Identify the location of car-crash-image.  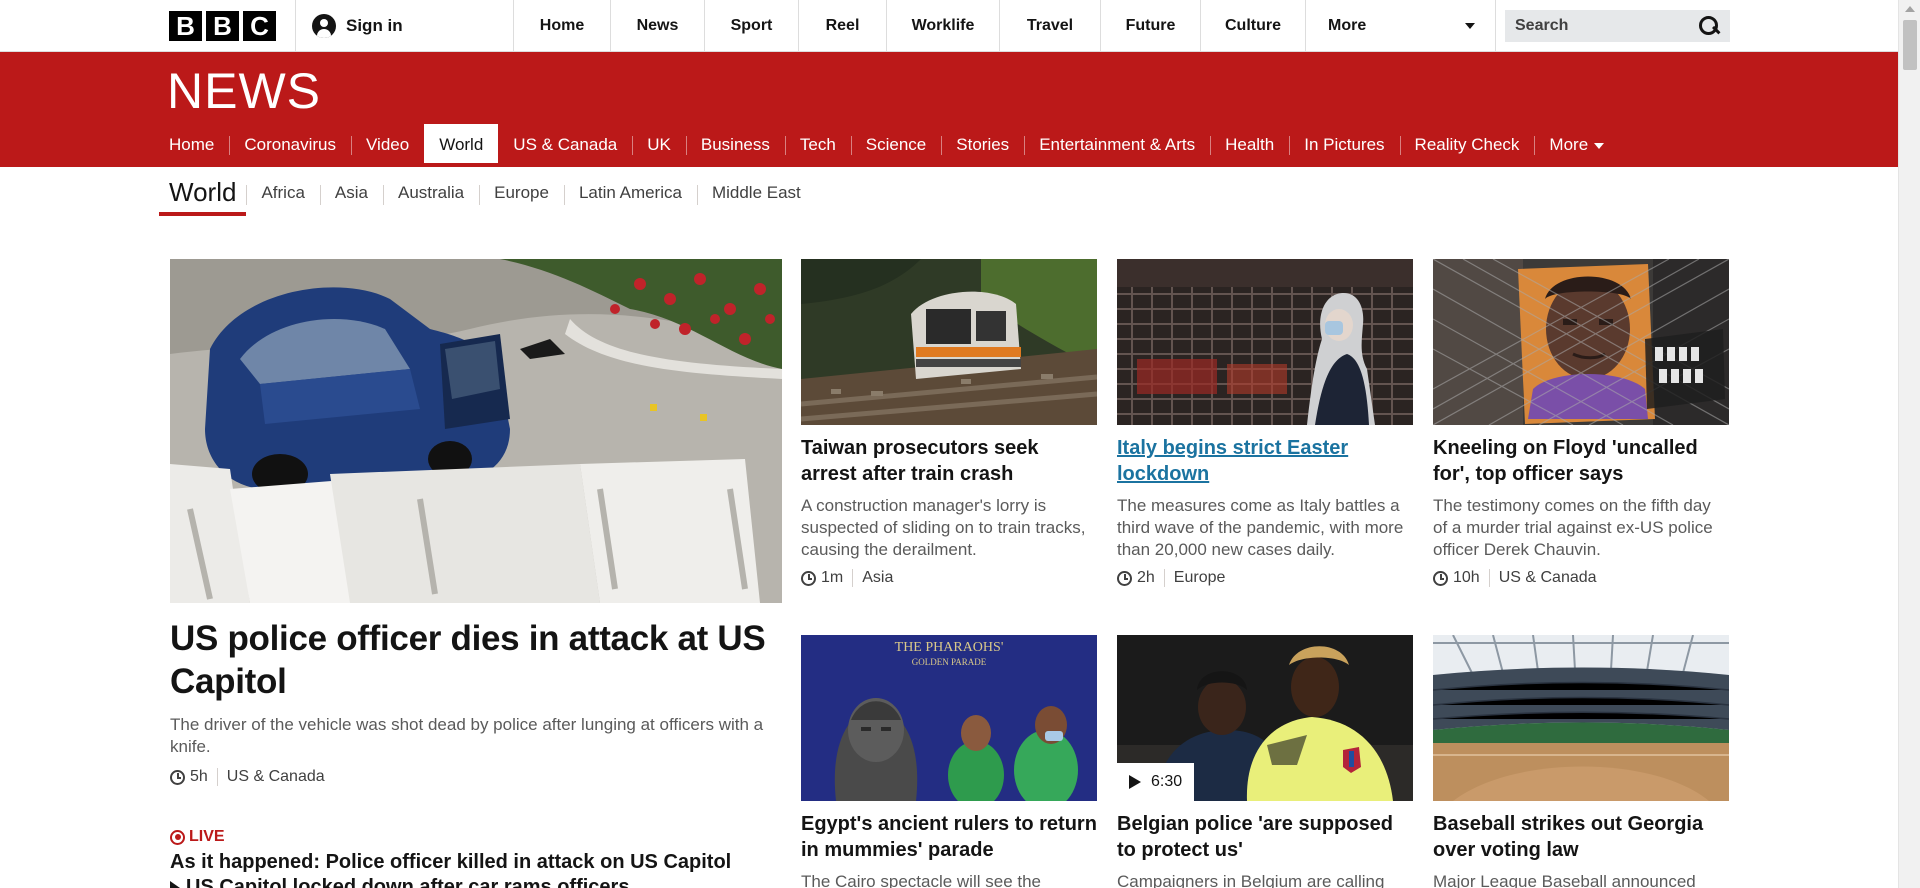
(476, 431).